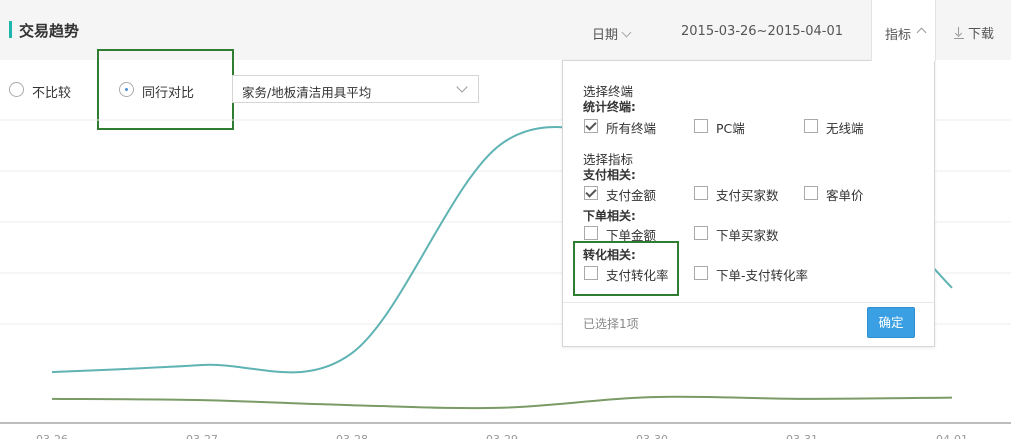 The width and height of the screenshot is (1011, 439). Describe the element at coordinates (762, 274) in the screenshot. I see `checkbox-order-payment-conversion-label: 下单-支付转化率` at that location.